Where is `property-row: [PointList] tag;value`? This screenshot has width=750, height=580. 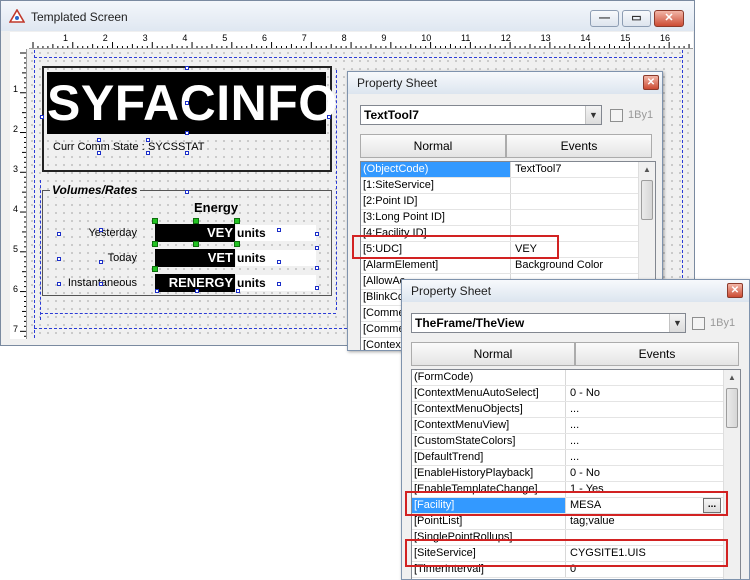
property-row: [PointList] tag;value is located at coordinates (567, 522).